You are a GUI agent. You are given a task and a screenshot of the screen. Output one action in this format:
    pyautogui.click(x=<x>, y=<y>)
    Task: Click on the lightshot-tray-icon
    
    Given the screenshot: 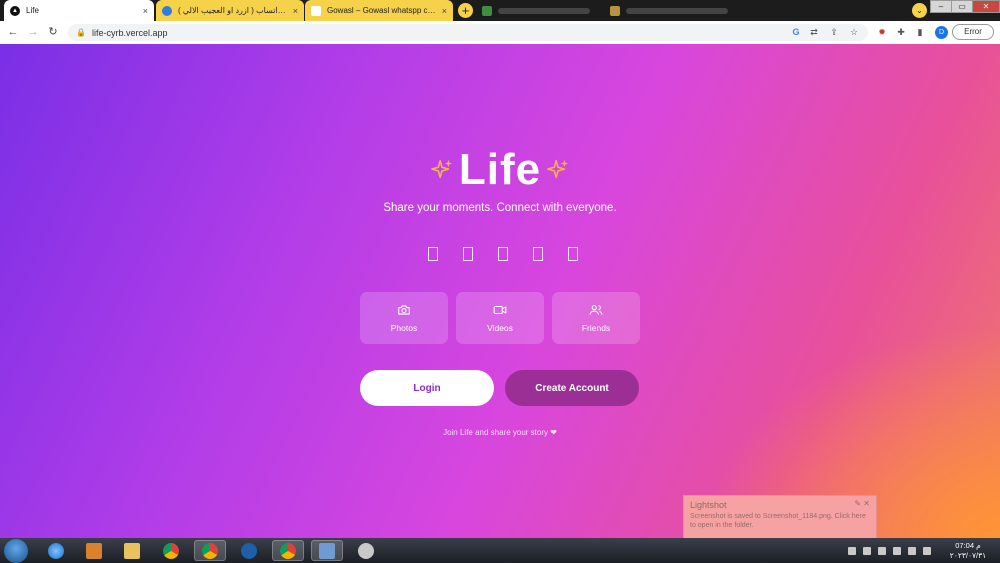 What is the action you would take?
    pyautogui.click(x=867, y=551)
    